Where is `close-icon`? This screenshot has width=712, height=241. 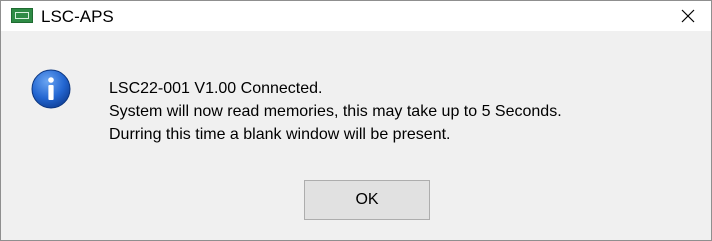
close-icon is located at coordinates (688, 16).